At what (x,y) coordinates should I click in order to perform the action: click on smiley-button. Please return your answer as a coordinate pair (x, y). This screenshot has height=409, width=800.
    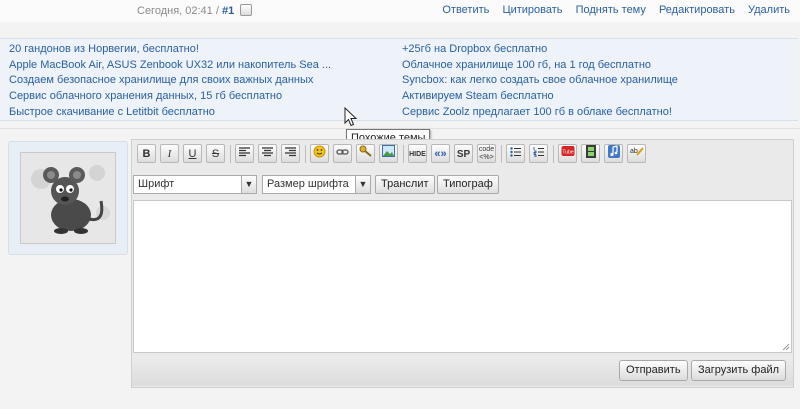
    Looking at the image, I should click on (319, 153).